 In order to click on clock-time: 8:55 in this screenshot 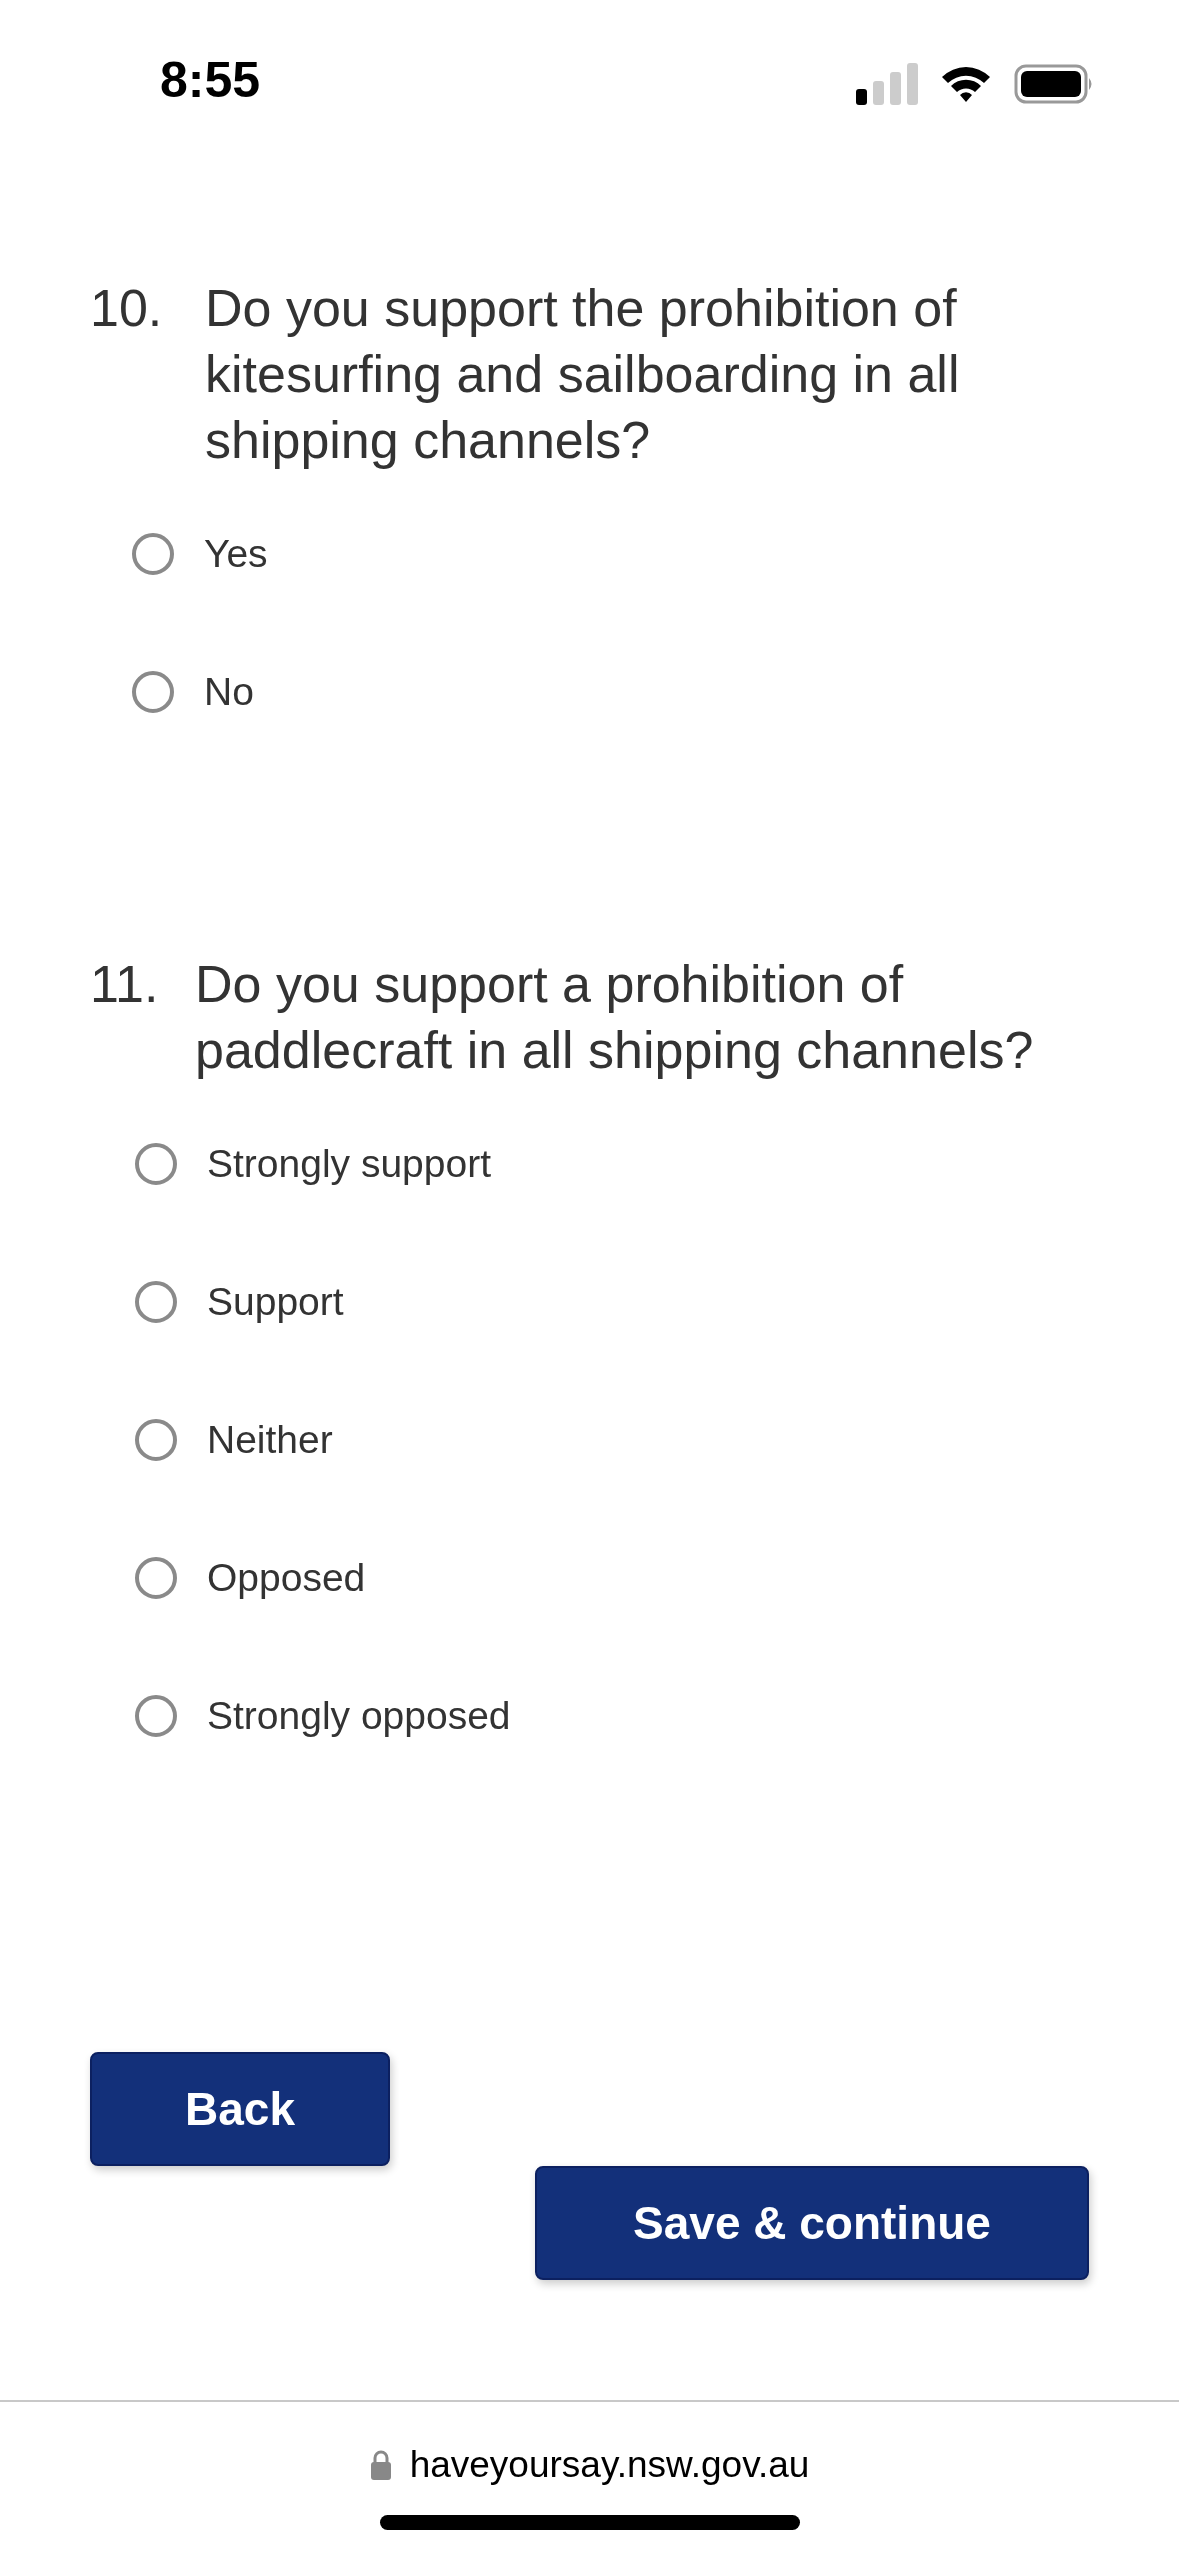, I will do `click(210, 80)`.